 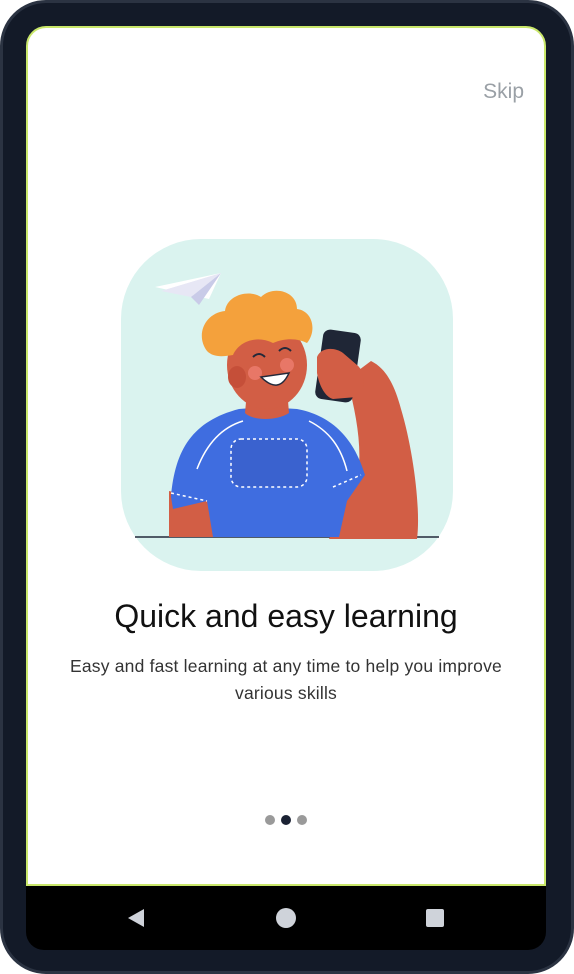 I want to click on back-button, so click(x=136, y=918).